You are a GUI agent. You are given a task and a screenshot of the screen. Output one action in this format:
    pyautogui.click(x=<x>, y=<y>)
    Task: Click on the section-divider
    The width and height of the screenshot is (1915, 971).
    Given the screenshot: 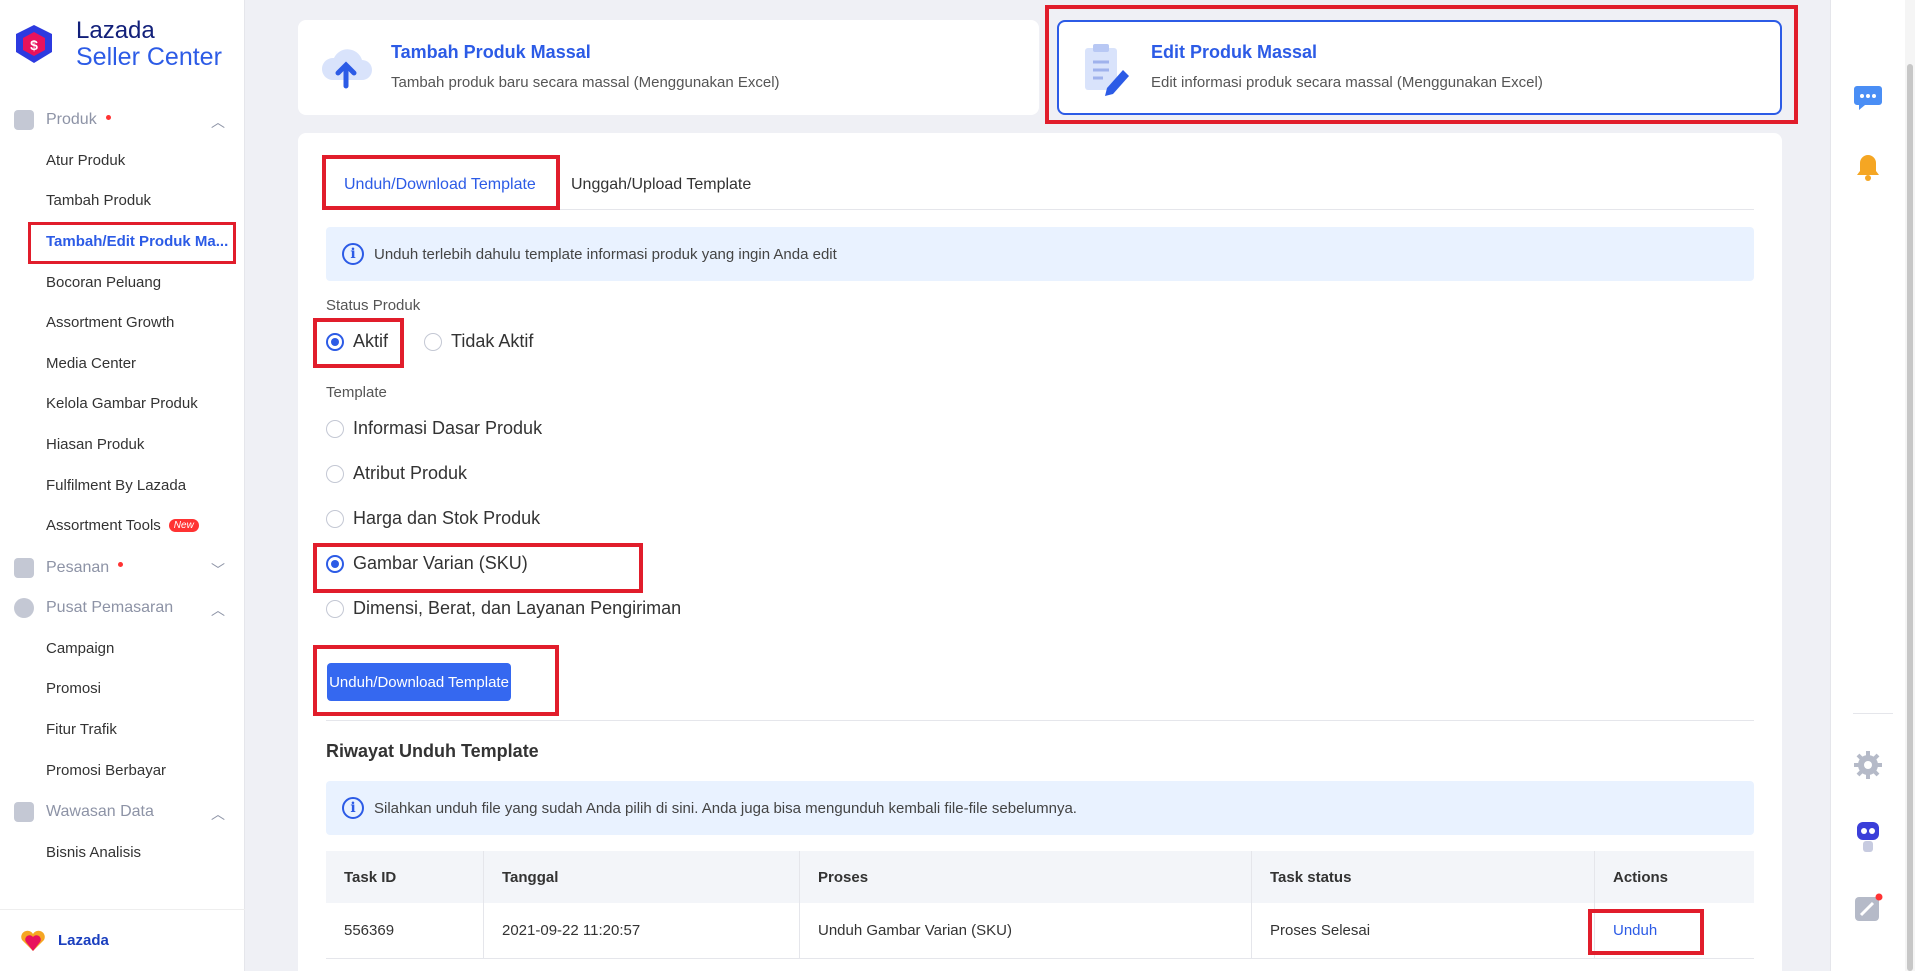 What is the action you would take?
    pyautogui.click(x=1040, y=720)
    